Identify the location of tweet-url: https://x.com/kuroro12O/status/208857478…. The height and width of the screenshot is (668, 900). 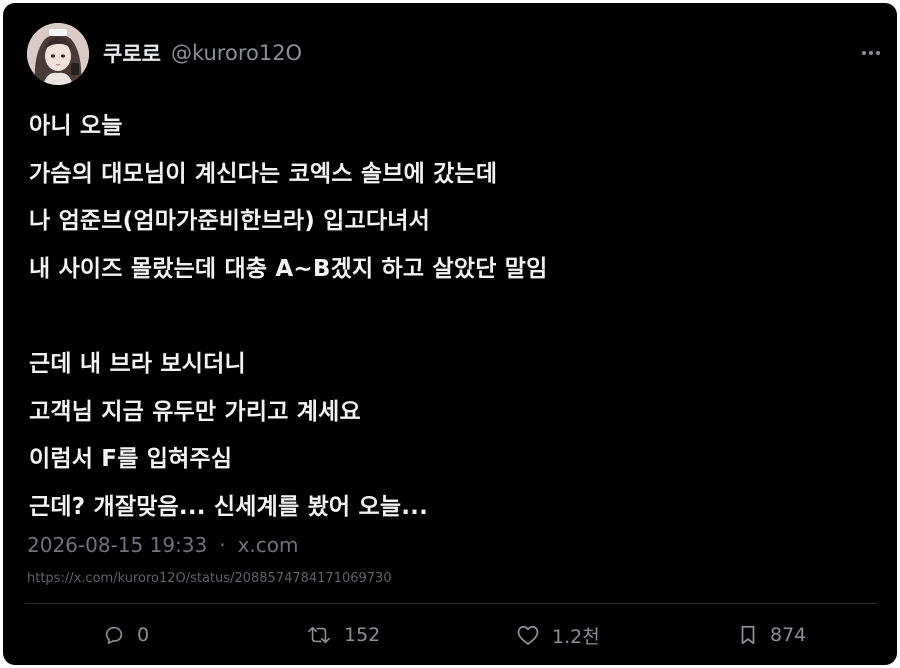
(209, 578).